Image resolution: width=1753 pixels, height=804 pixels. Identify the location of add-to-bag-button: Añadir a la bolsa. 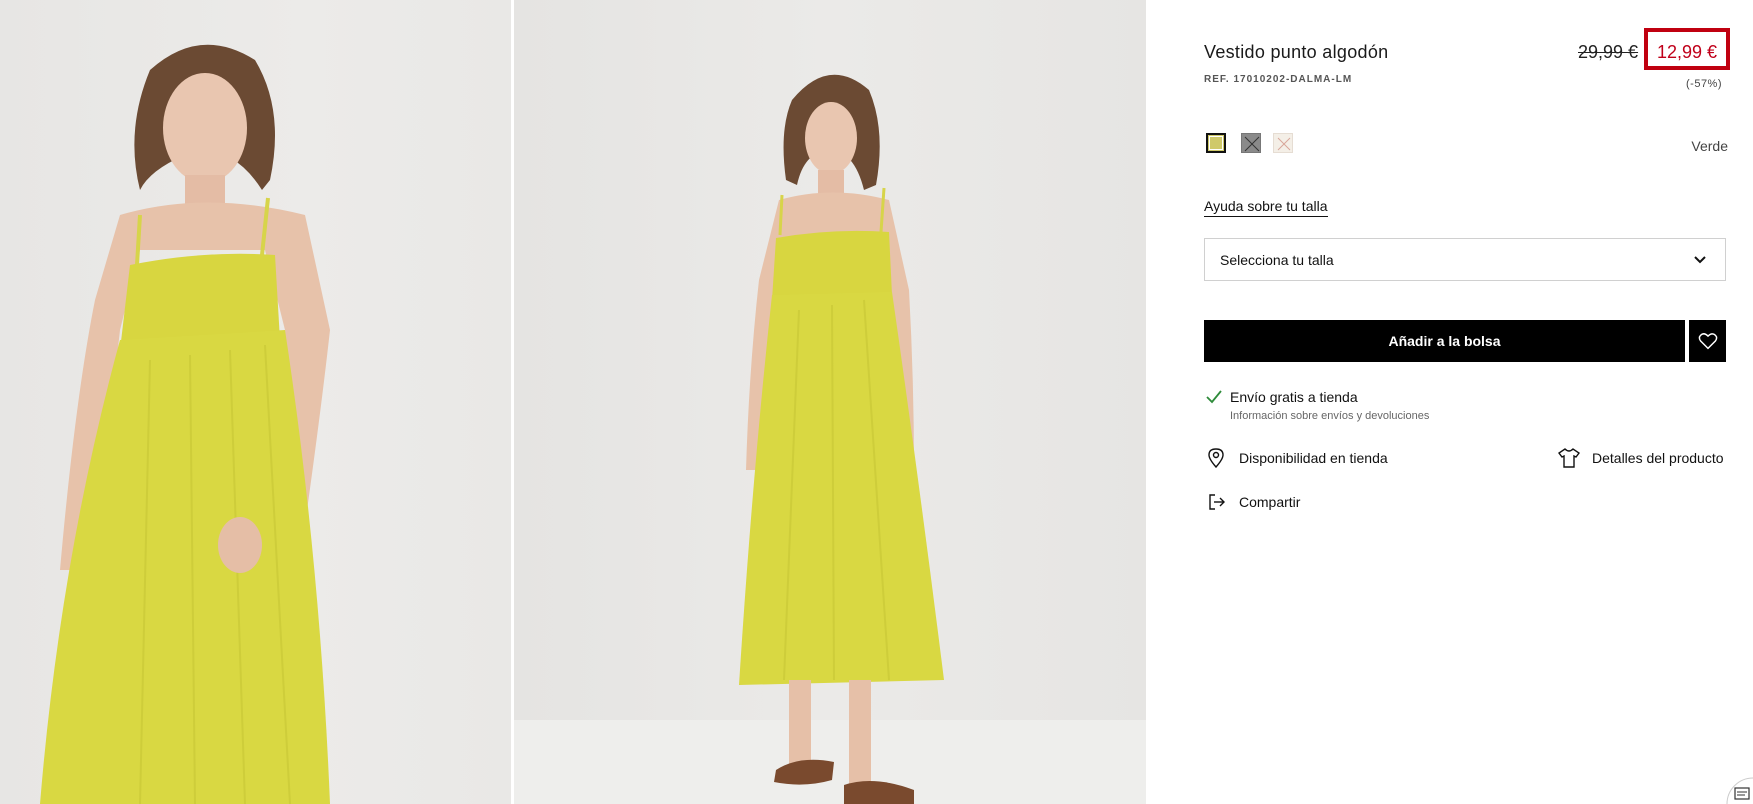
(1444, 341).